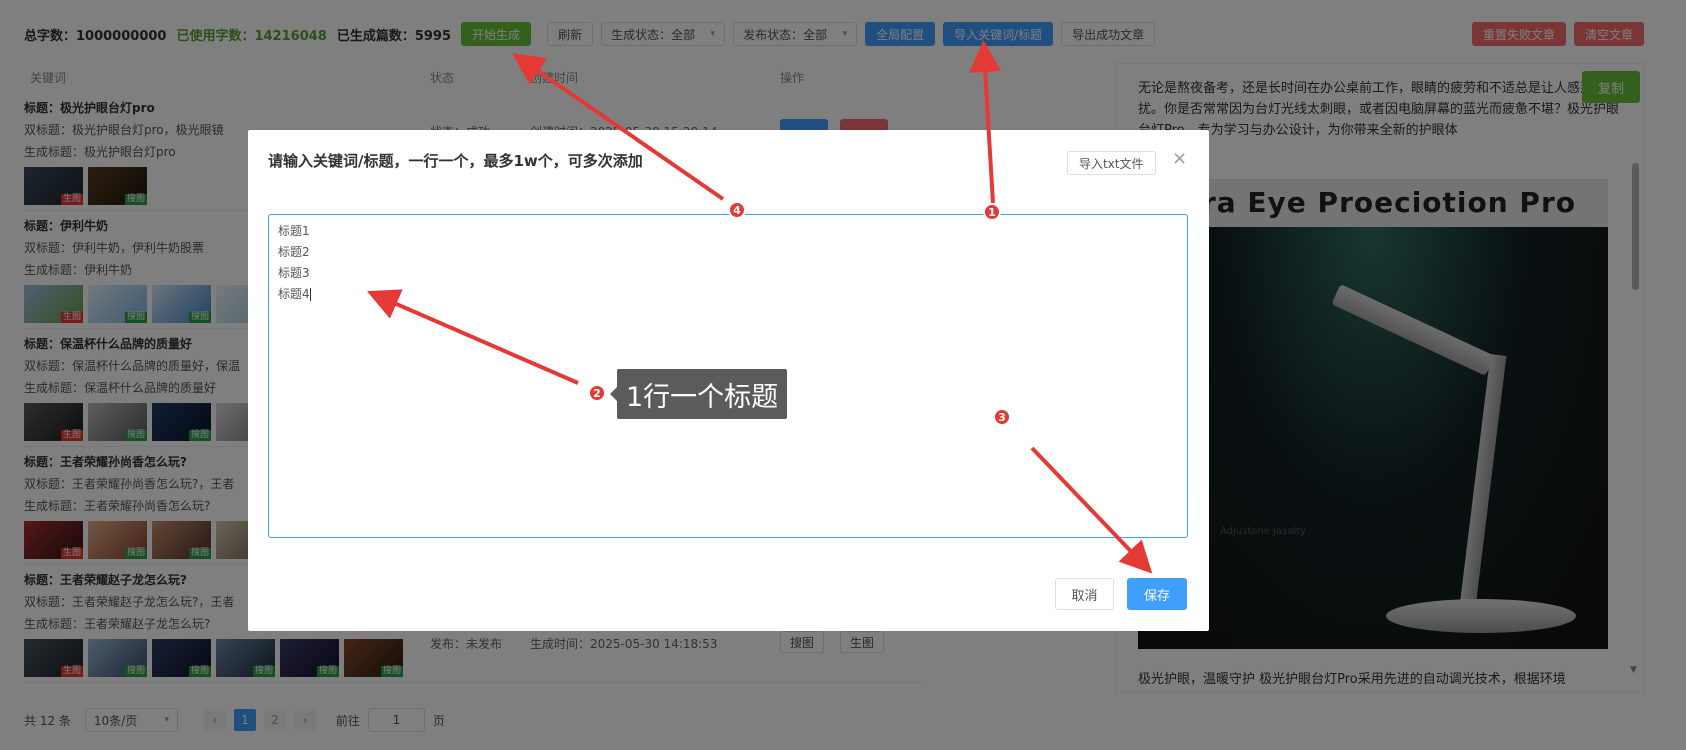 Image resolution: width=1686 pixels, height=750 pixels. Describe the element at coordinates (698, 394) in the screenshot. I see `annotation-tip: 1行一个标题` at that location.